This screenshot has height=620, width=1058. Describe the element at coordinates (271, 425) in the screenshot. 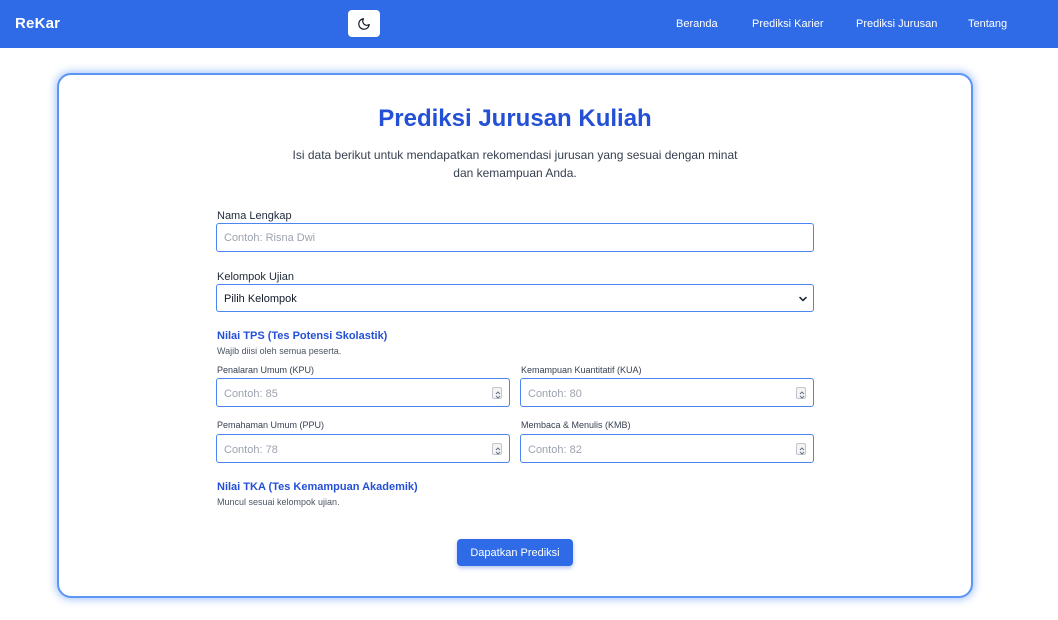

I see `ppu-label: Pemahaman Umum (PPU)` at that location.